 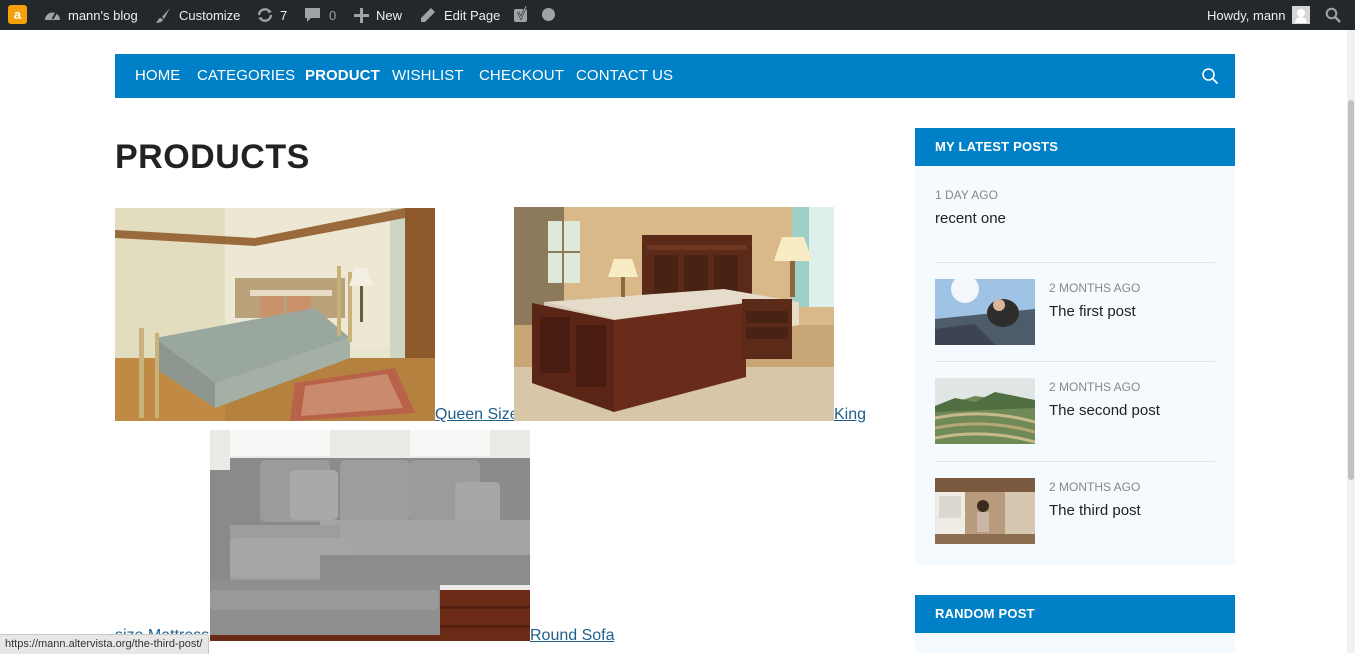 What do you see at coordinates (389, 15) in the screenshot?
I see `new-label: New` at bounding box center [389, 15].